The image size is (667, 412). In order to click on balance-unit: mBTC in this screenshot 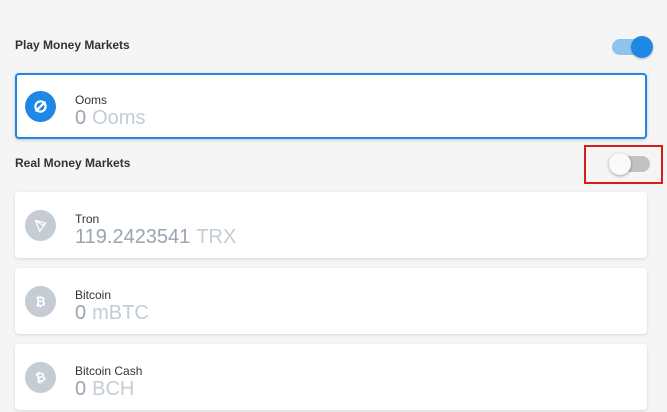, I will do `click(120, 313)`.